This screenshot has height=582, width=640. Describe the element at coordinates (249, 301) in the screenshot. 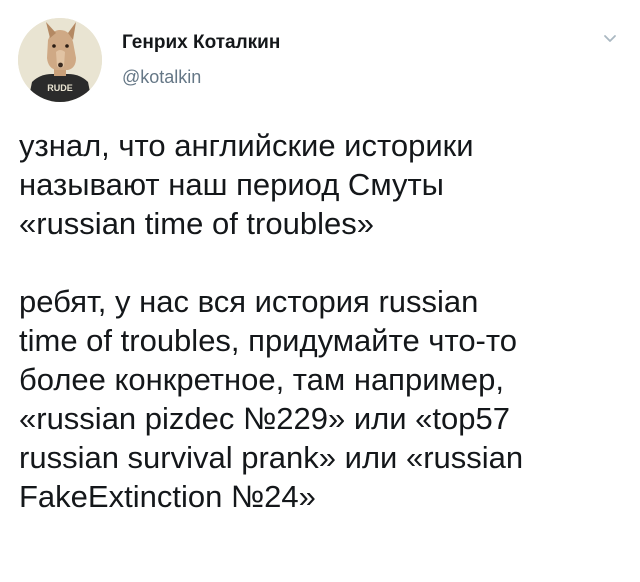

I see `tweet-line: ребят, у нас вся история russian` at that location.